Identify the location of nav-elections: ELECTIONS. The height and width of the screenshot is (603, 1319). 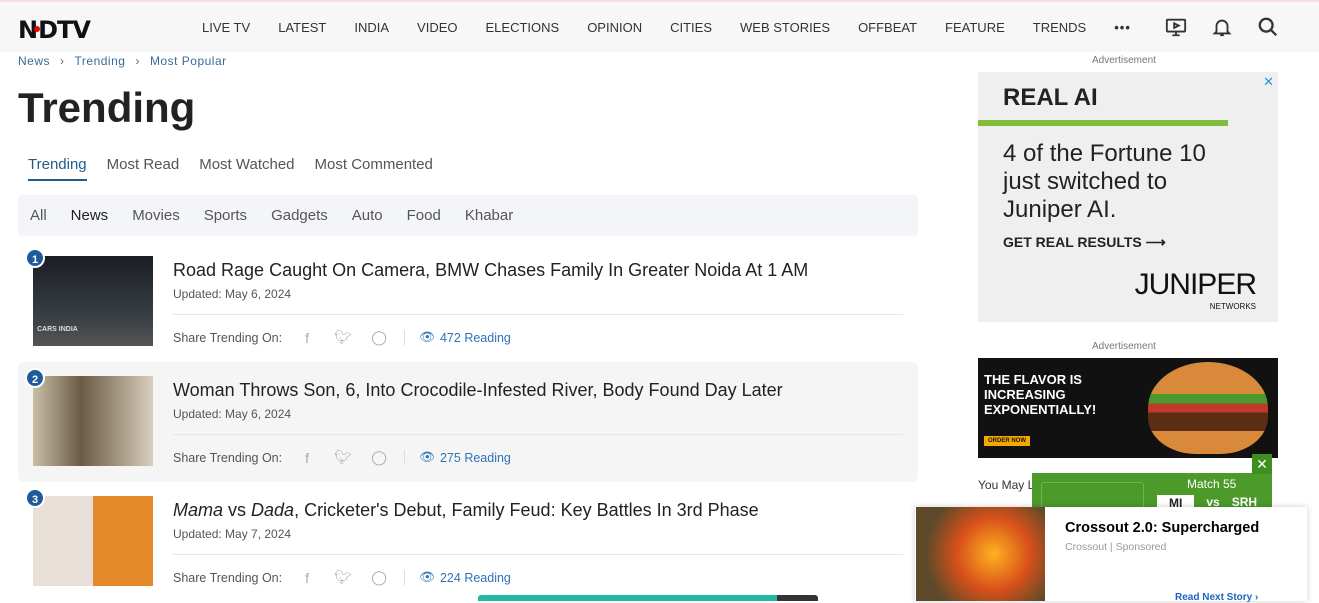
(523, 27).